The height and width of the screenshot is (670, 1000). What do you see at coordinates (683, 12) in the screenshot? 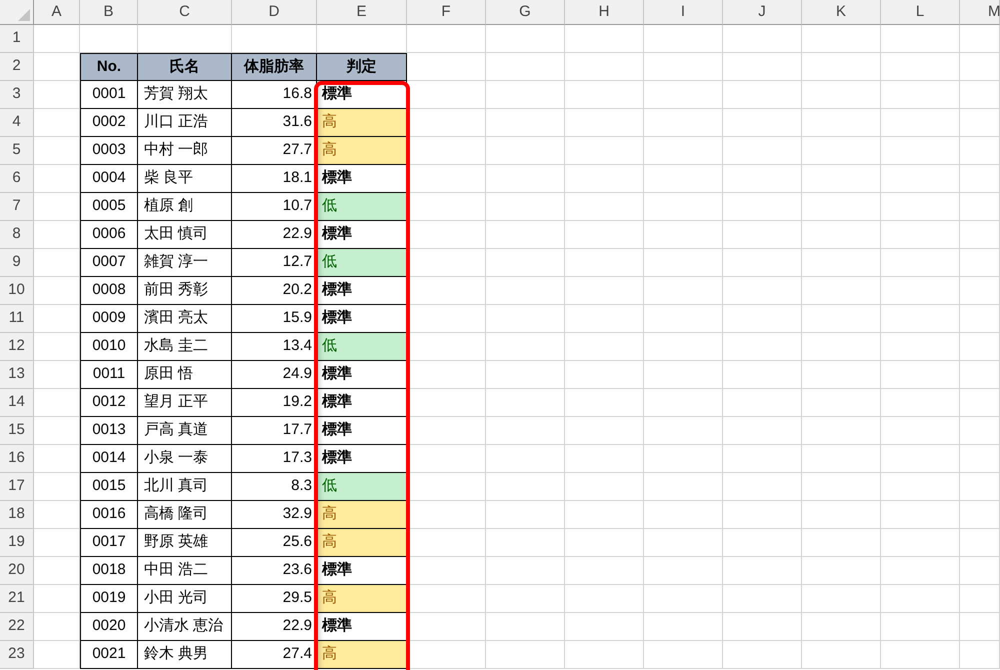
I see `column-header: I` at bounding box center [683, 12].